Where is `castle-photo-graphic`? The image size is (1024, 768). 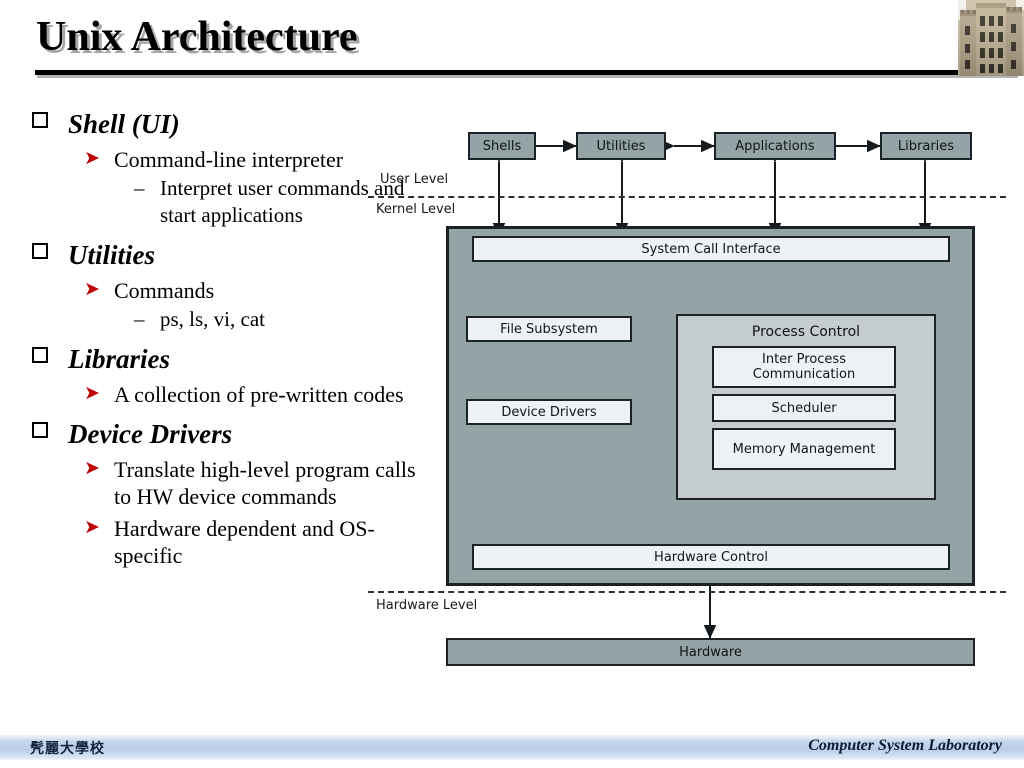 castle-photo-graphic is located at coordinates (991, 38).